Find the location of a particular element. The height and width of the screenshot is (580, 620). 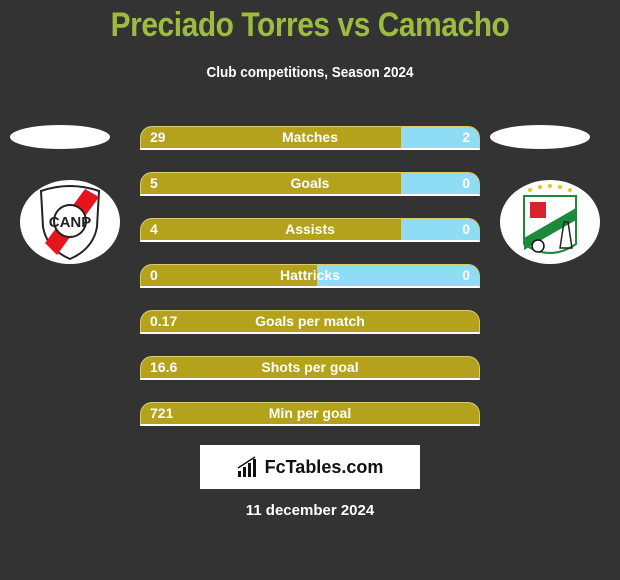

stat-label: Goals is located at coordinates (310, 183).